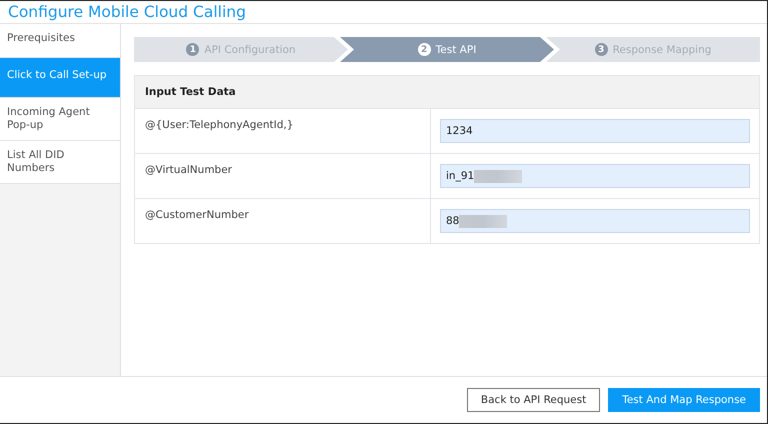  Describe the element at coordinates (601, 49) in the screenshot. I see `step-number: 3` at that location.